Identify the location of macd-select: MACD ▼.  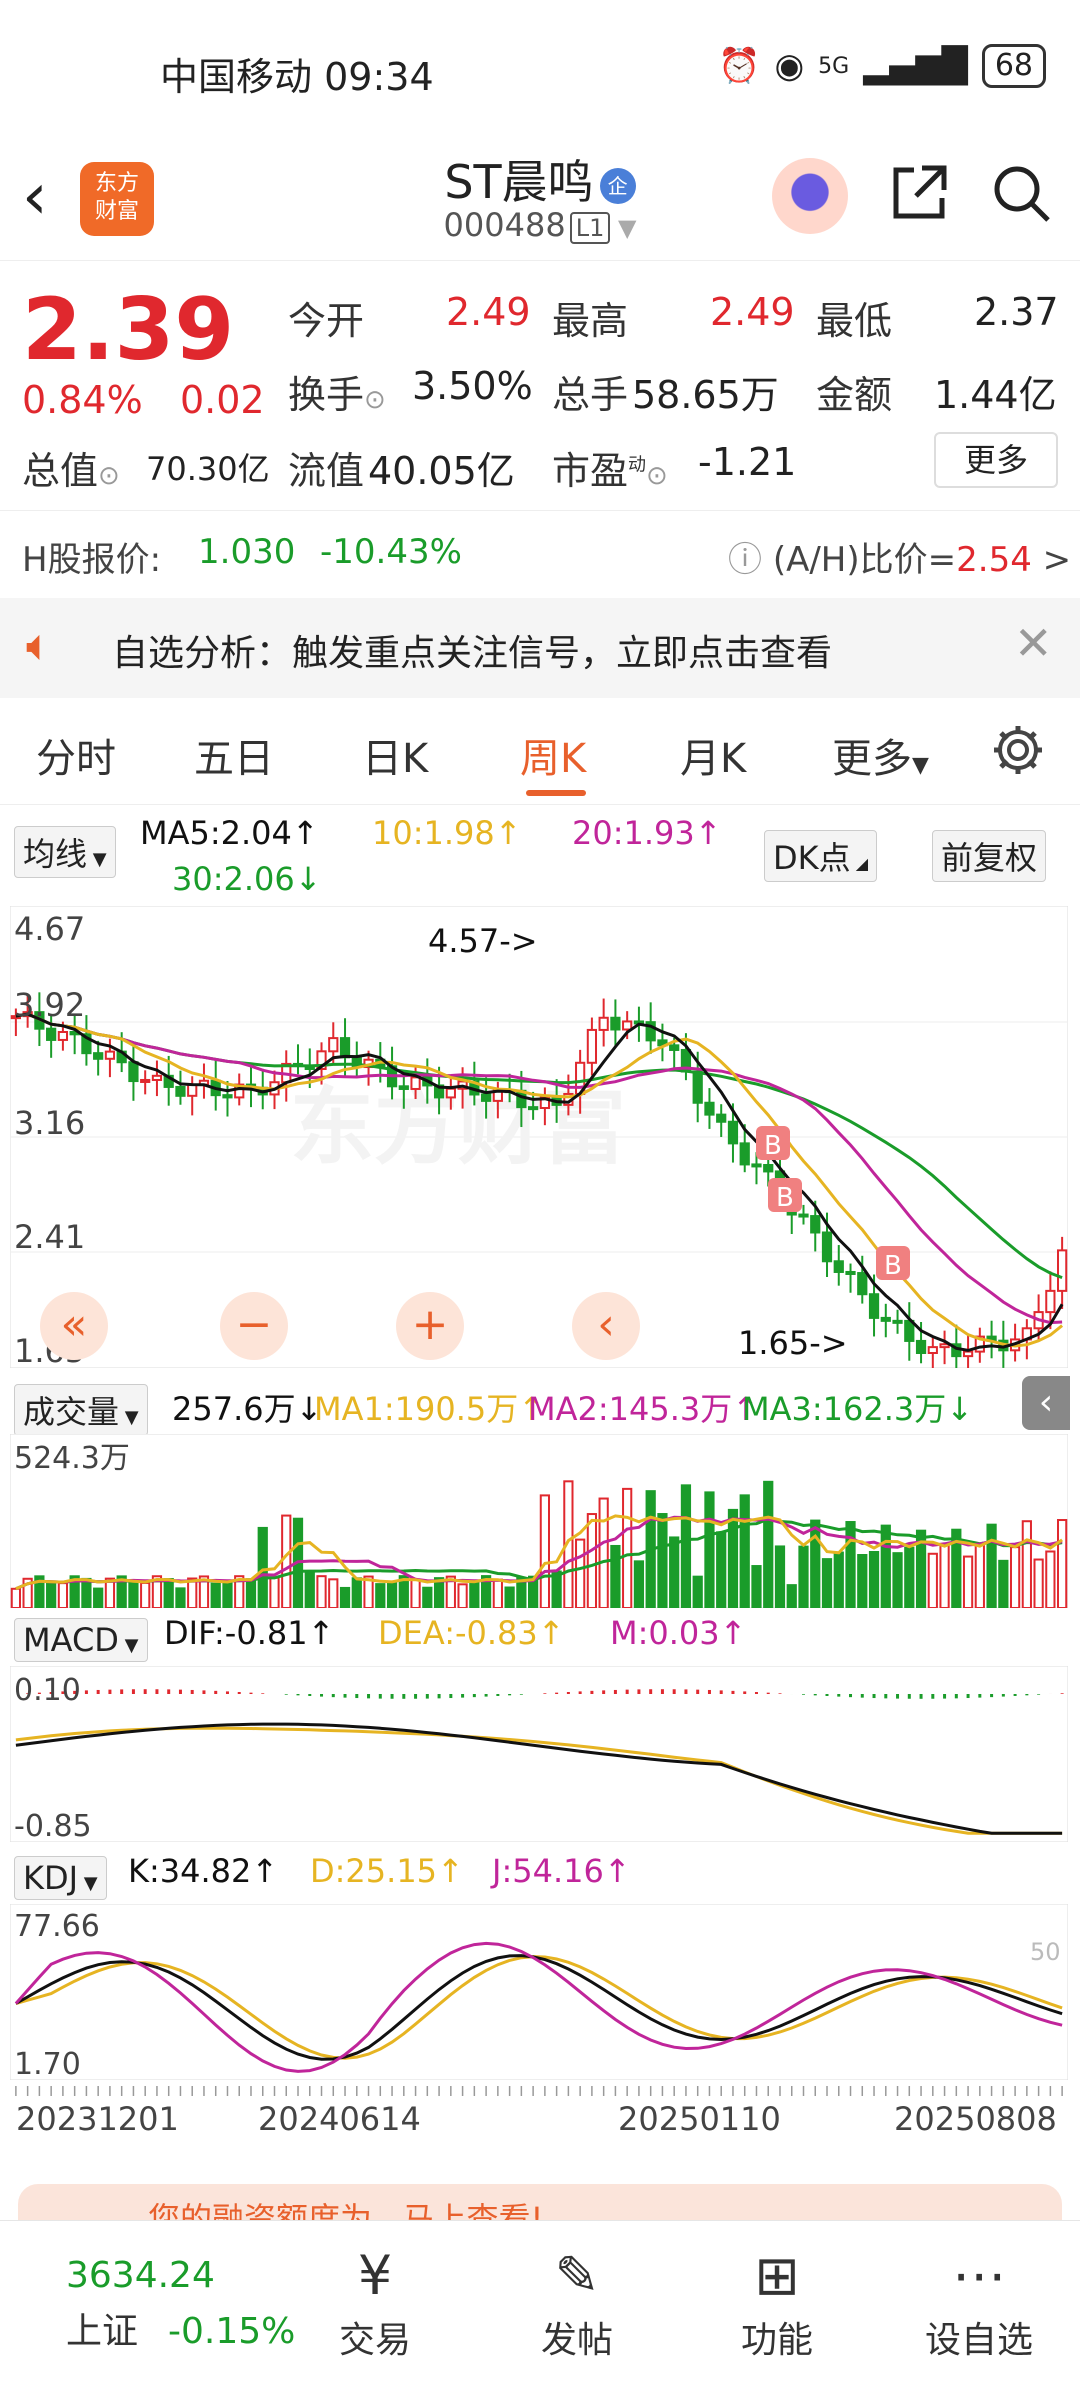
(81, 1640).